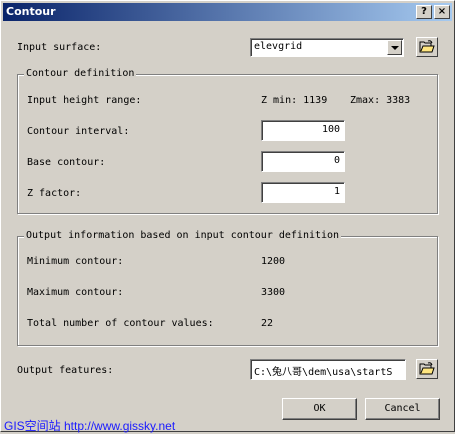  I want to click on maximum-contour-label: Maximum contour:, so click(75, 292).